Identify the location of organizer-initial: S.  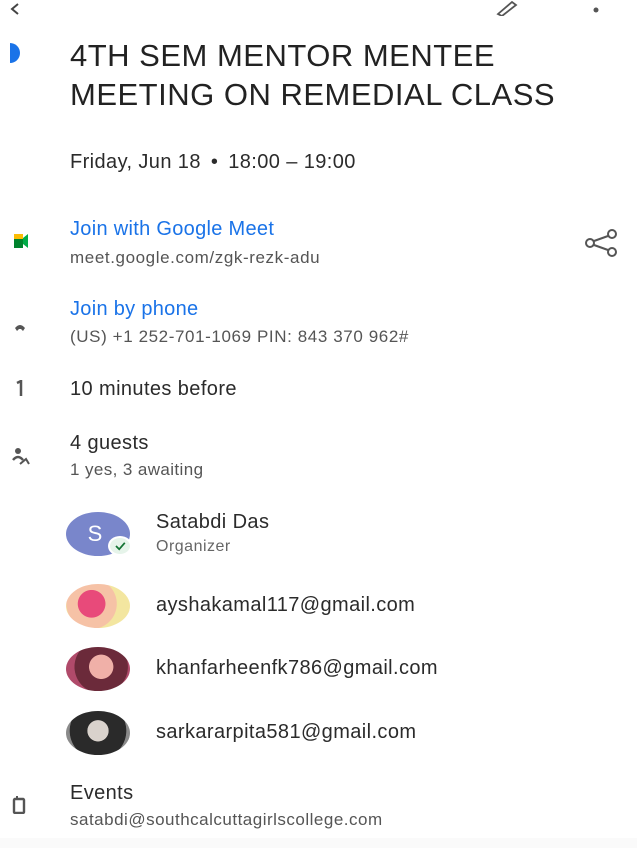
(95, 533).